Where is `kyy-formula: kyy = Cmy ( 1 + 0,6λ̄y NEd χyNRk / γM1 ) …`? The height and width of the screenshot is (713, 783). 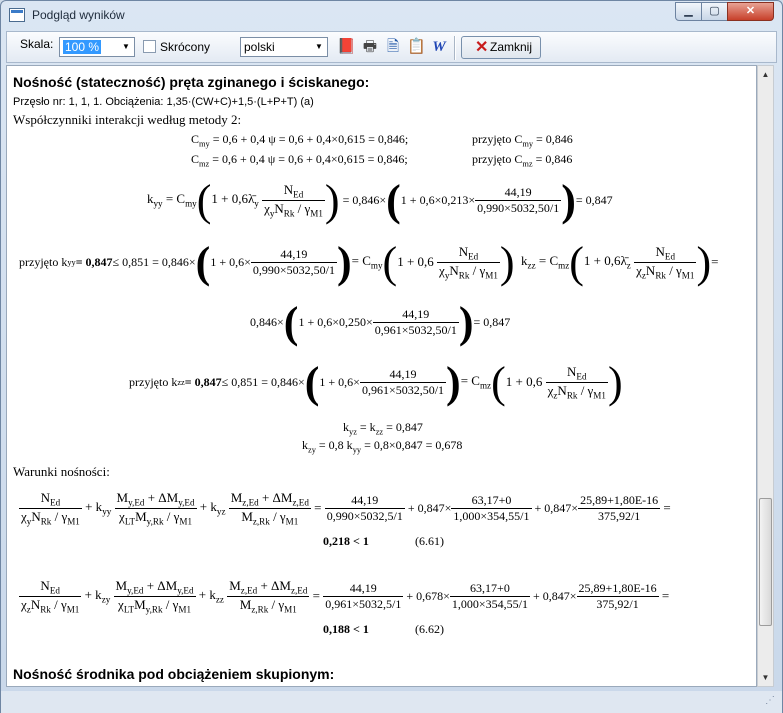 kyy-formula: kyy = Cmy ( 1 + 0,6λ̄y NEd χyNRk / γM1 ) … is located at coordinates (380, 200).